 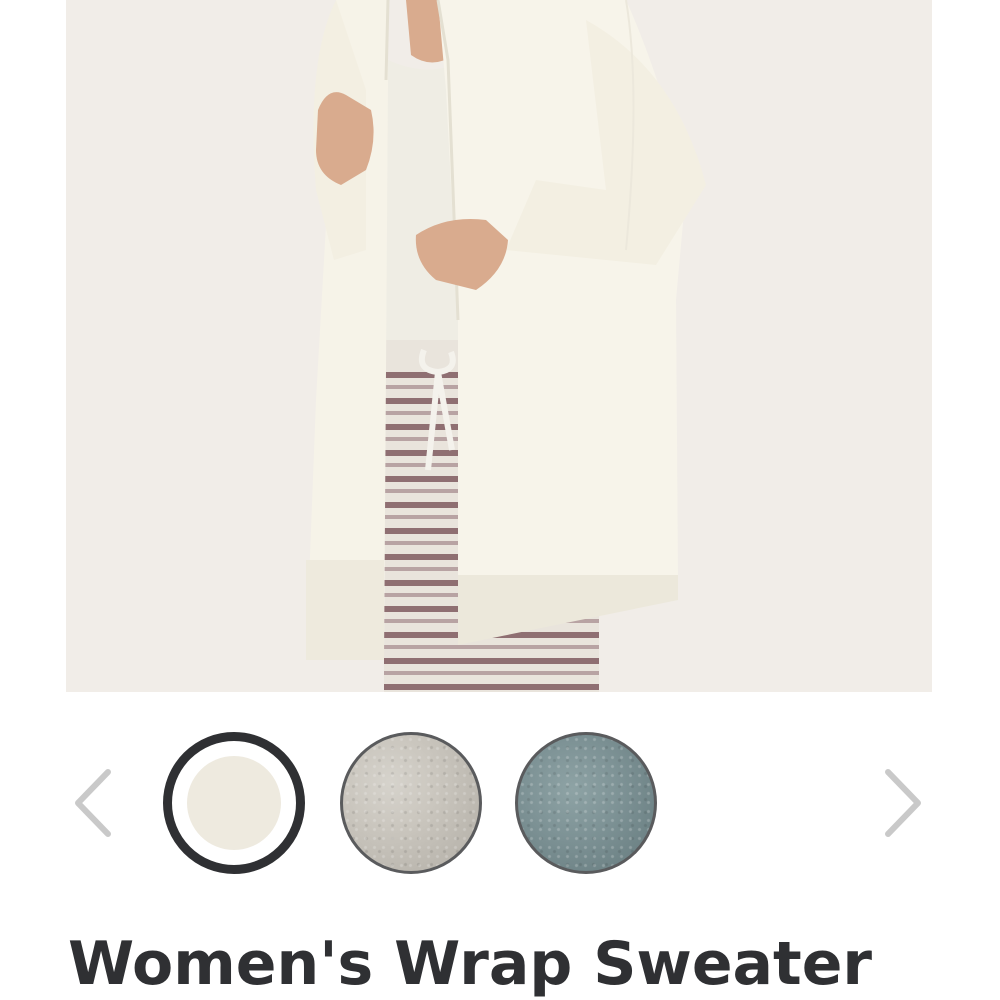 I want to click on chevron-right-icon, so click(x=903, y=803).